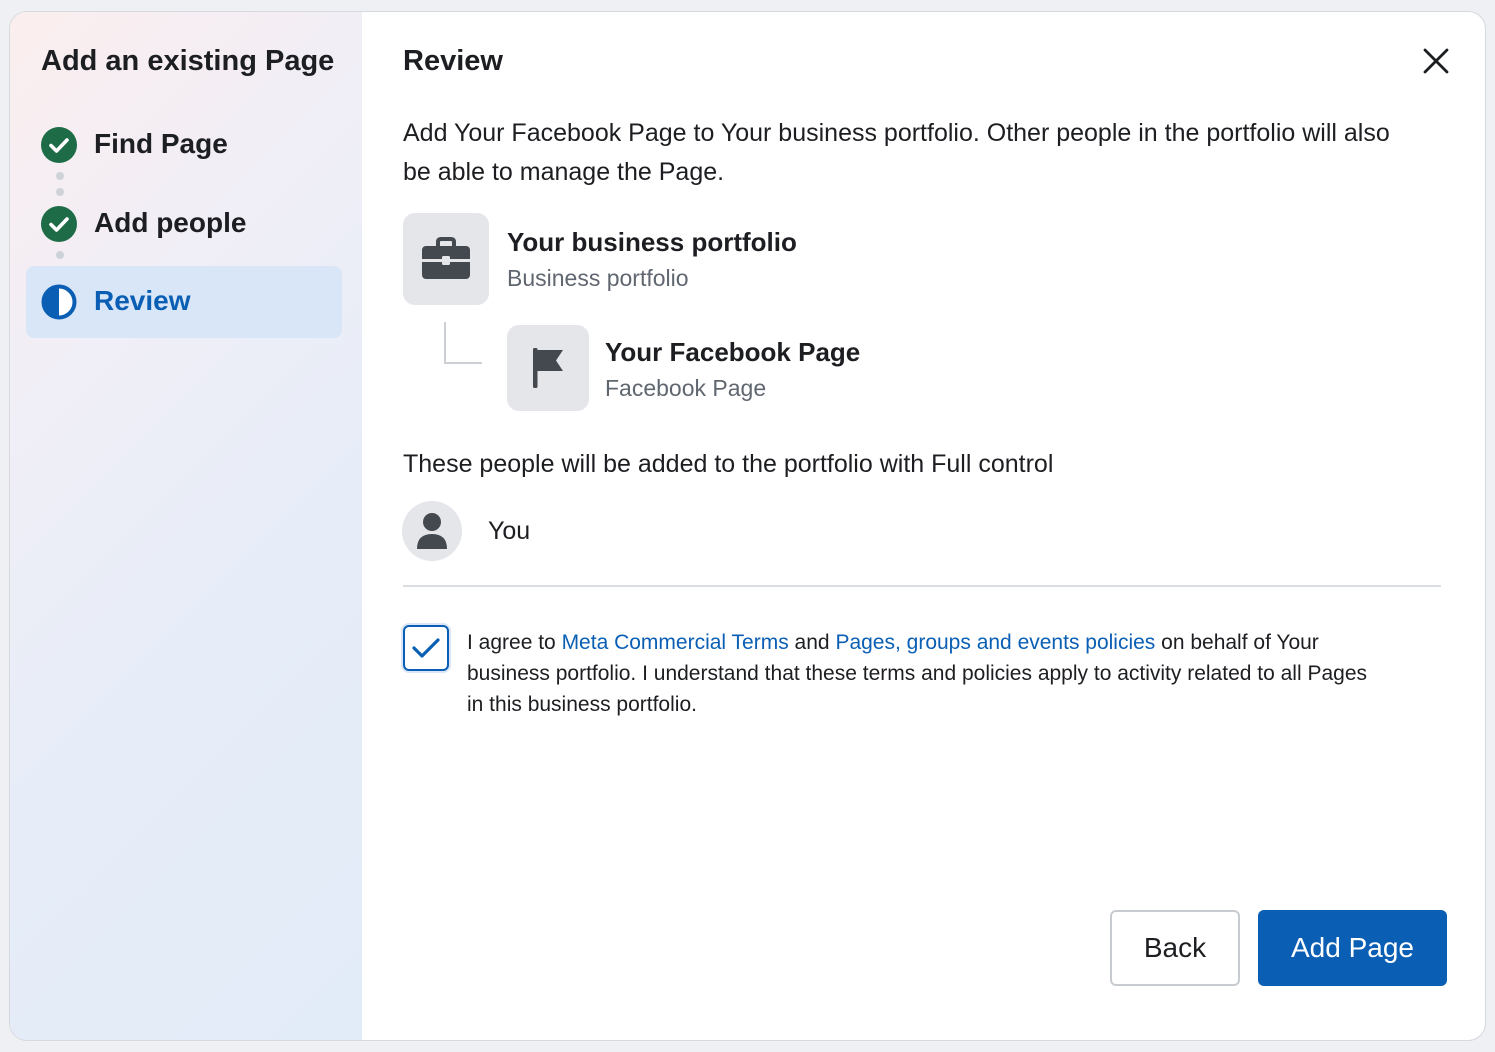  Describe the element at coordinates (548, 368) in the screenshot. I see `flag-icon` at that location.